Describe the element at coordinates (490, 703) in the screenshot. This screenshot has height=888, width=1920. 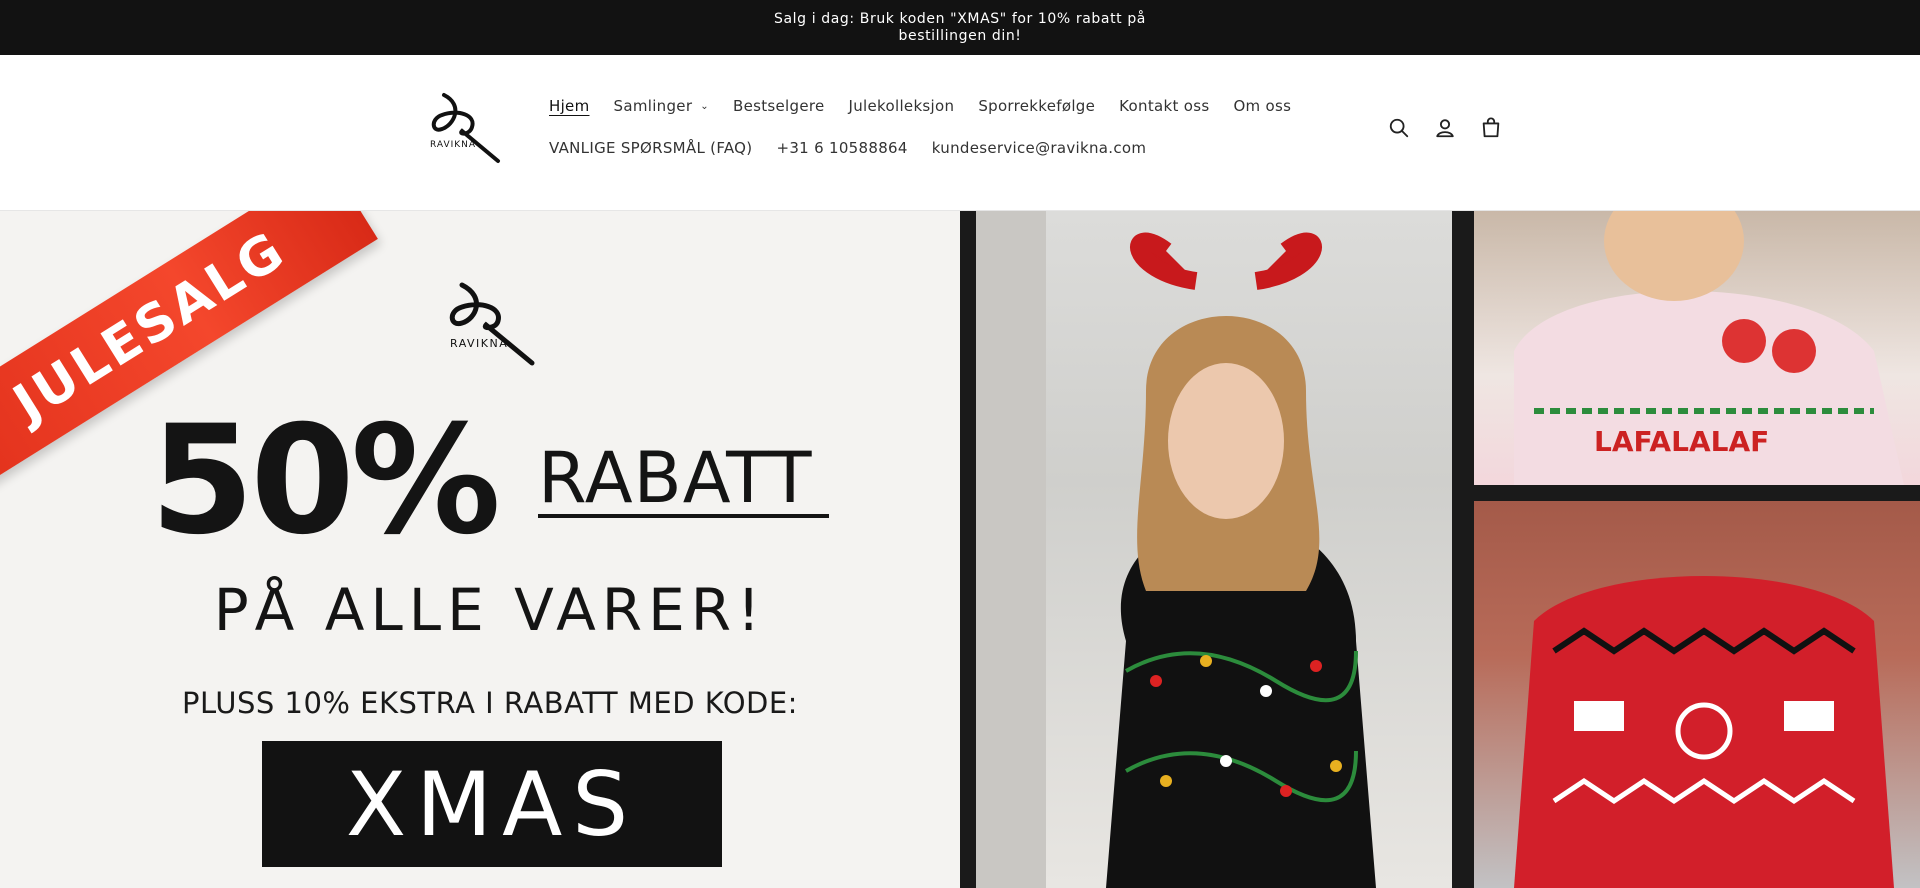
I see `extra-discount-text: PLUSS 10% EKSTRA I RABATT MED KODE:` at that location.